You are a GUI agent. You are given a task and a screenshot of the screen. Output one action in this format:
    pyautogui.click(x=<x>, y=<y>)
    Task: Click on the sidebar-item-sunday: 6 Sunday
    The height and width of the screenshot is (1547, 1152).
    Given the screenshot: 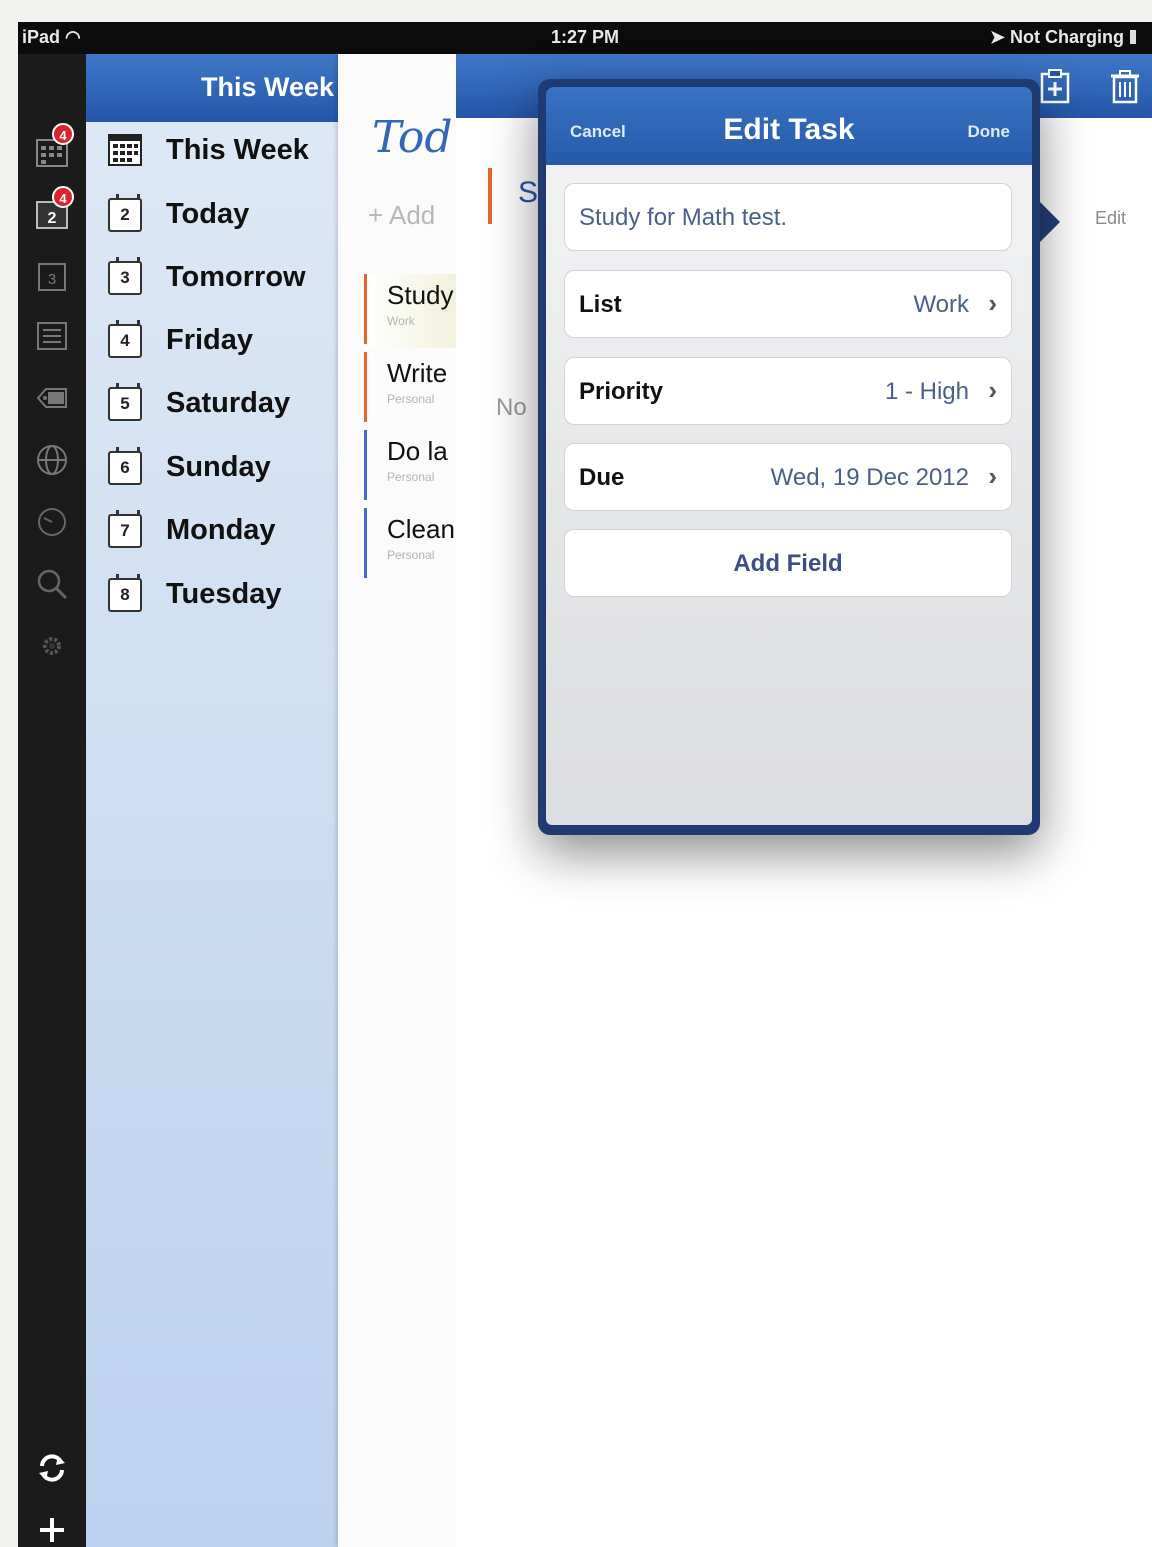 What is the action you would take?
    pyautogui.click(x=222, y=466)
    